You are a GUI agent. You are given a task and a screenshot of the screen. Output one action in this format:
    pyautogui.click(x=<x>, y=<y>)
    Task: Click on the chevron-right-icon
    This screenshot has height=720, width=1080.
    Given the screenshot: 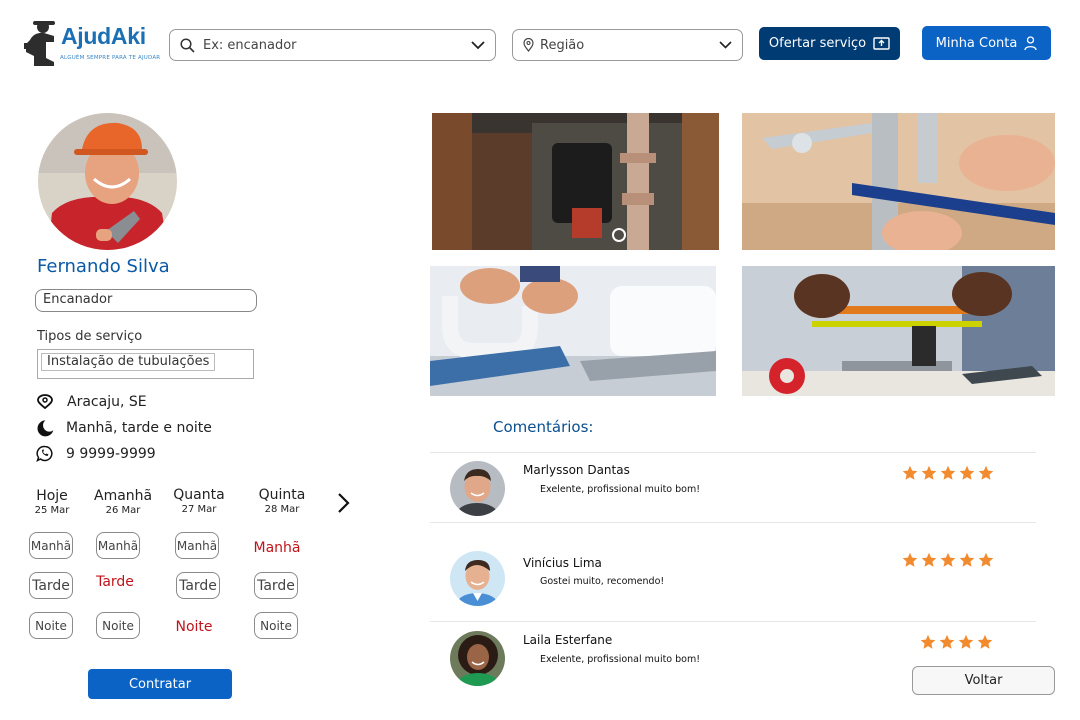 What is the action you would take?
    pyautogui.click(x=344, y=503)
    